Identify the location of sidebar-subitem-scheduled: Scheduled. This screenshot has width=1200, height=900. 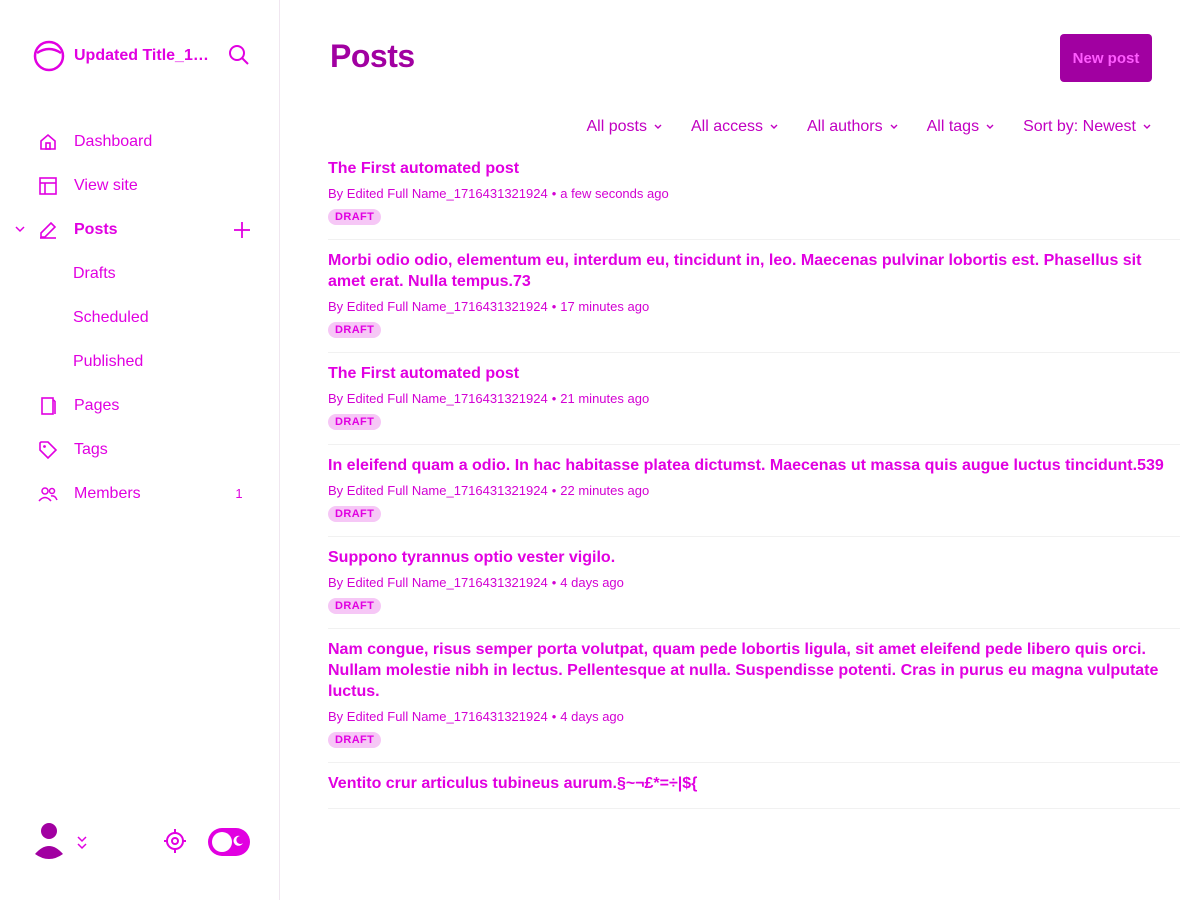
(140, 318).